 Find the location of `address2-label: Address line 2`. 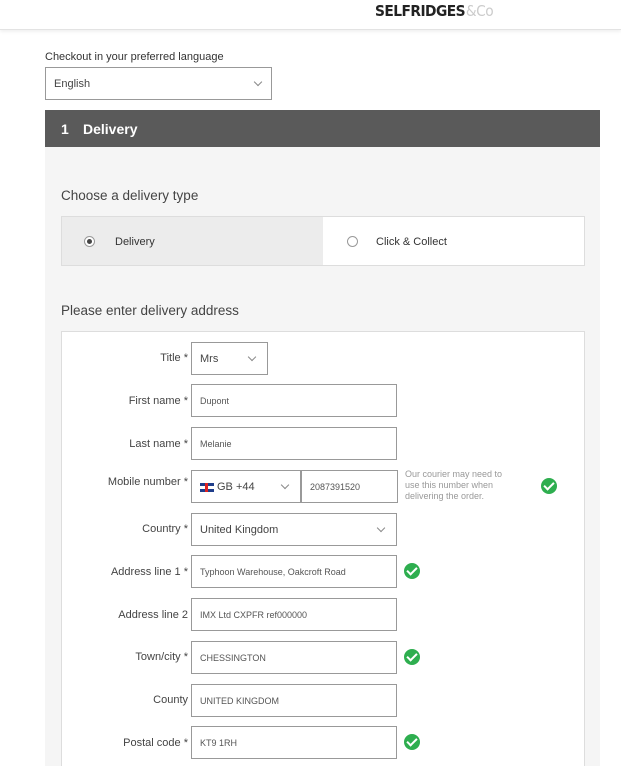

address2-label: Address line 2 is located at coordinates (153, 615).